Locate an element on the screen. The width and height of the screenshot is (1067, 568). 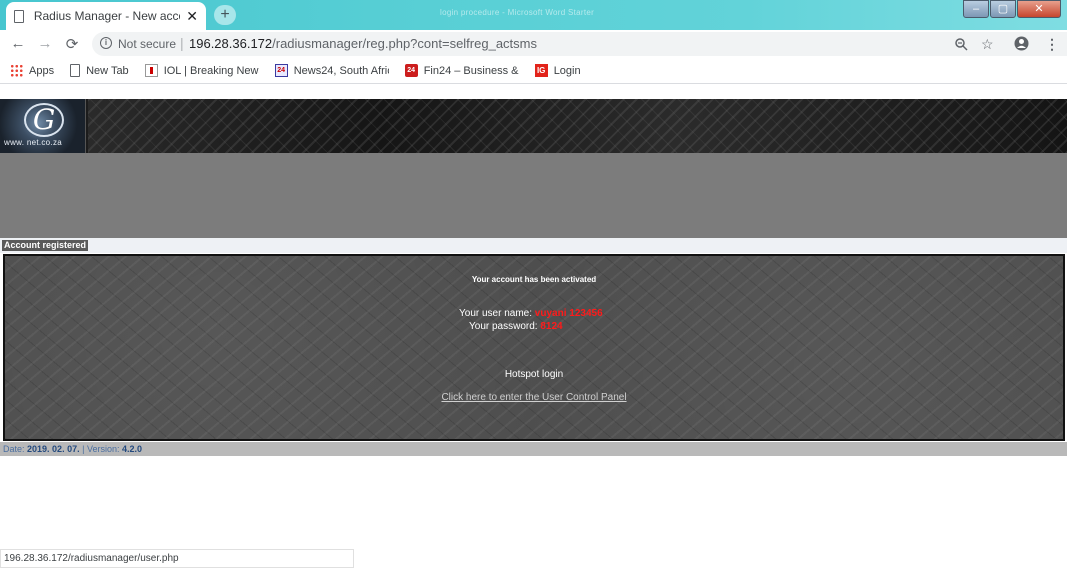
browser-tab: Radius Manager - New account r ✕ is located at coordinates (106, 16).